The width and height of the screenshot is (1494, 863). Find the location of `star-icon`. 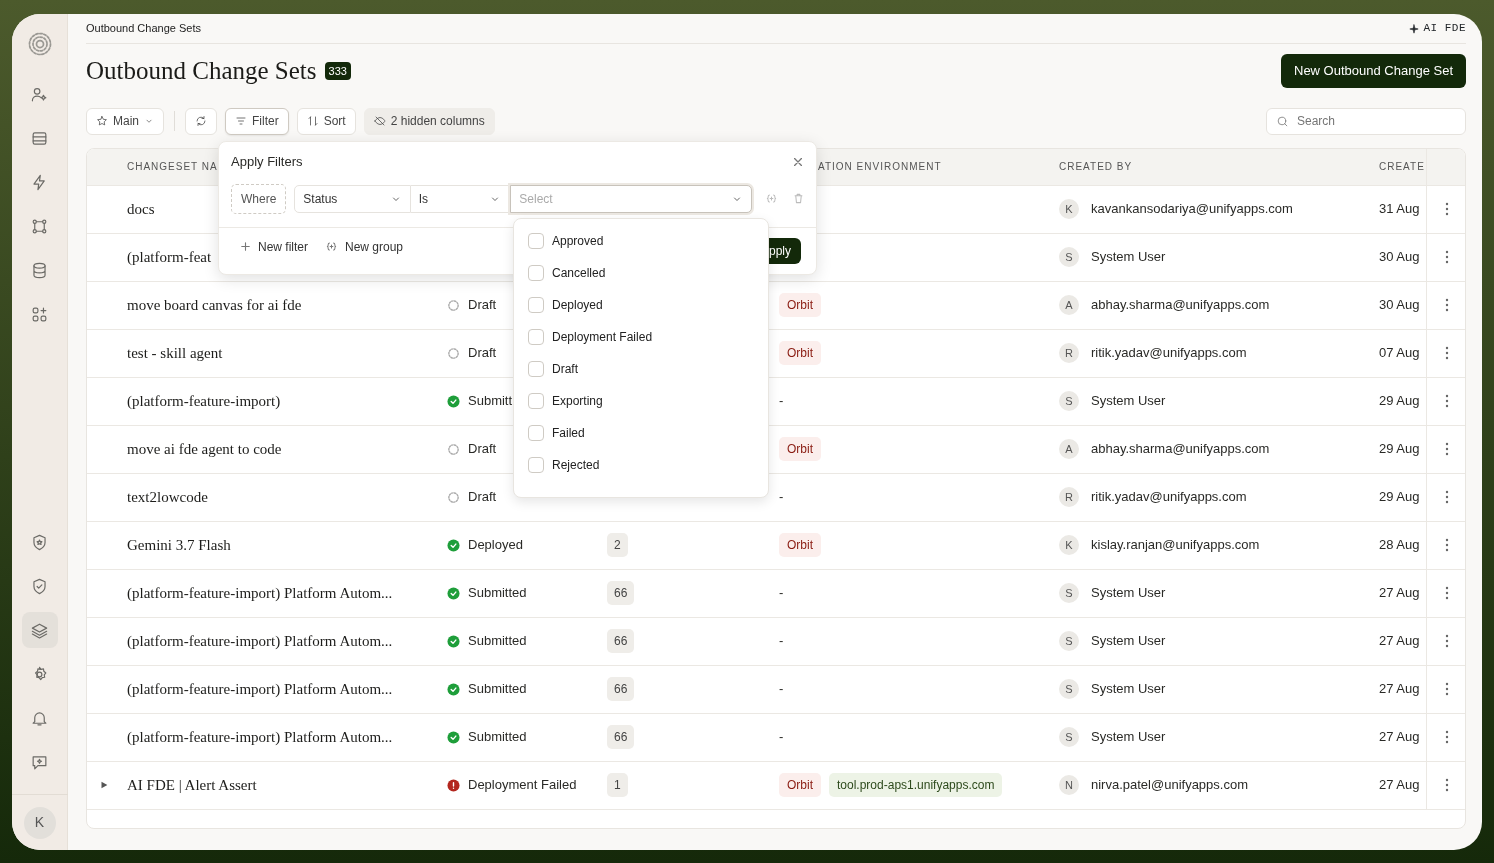

star-icon is located at coordinates (102, 121).